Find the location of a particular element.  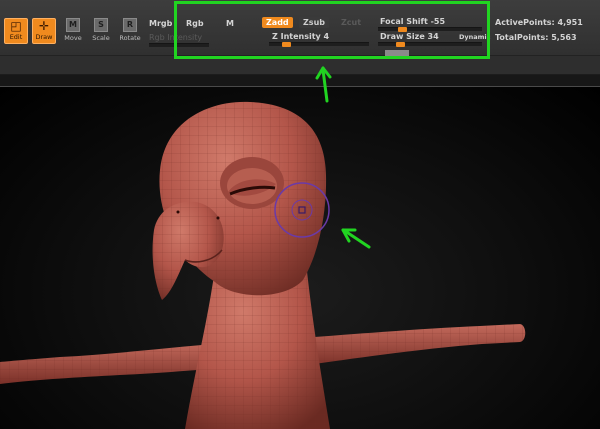

scale-icon: S is located at coordinates (101, 25).